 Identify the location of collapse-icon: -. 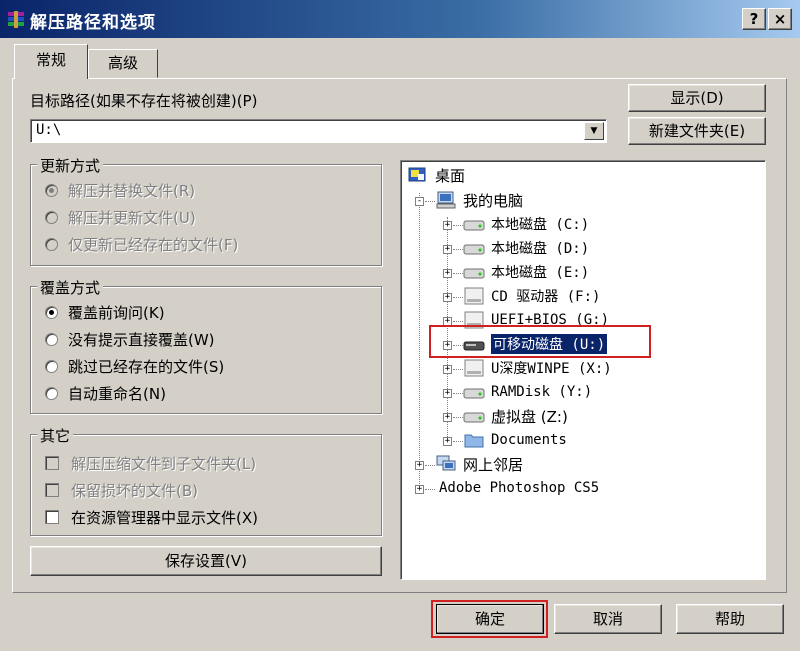
(419, 201).